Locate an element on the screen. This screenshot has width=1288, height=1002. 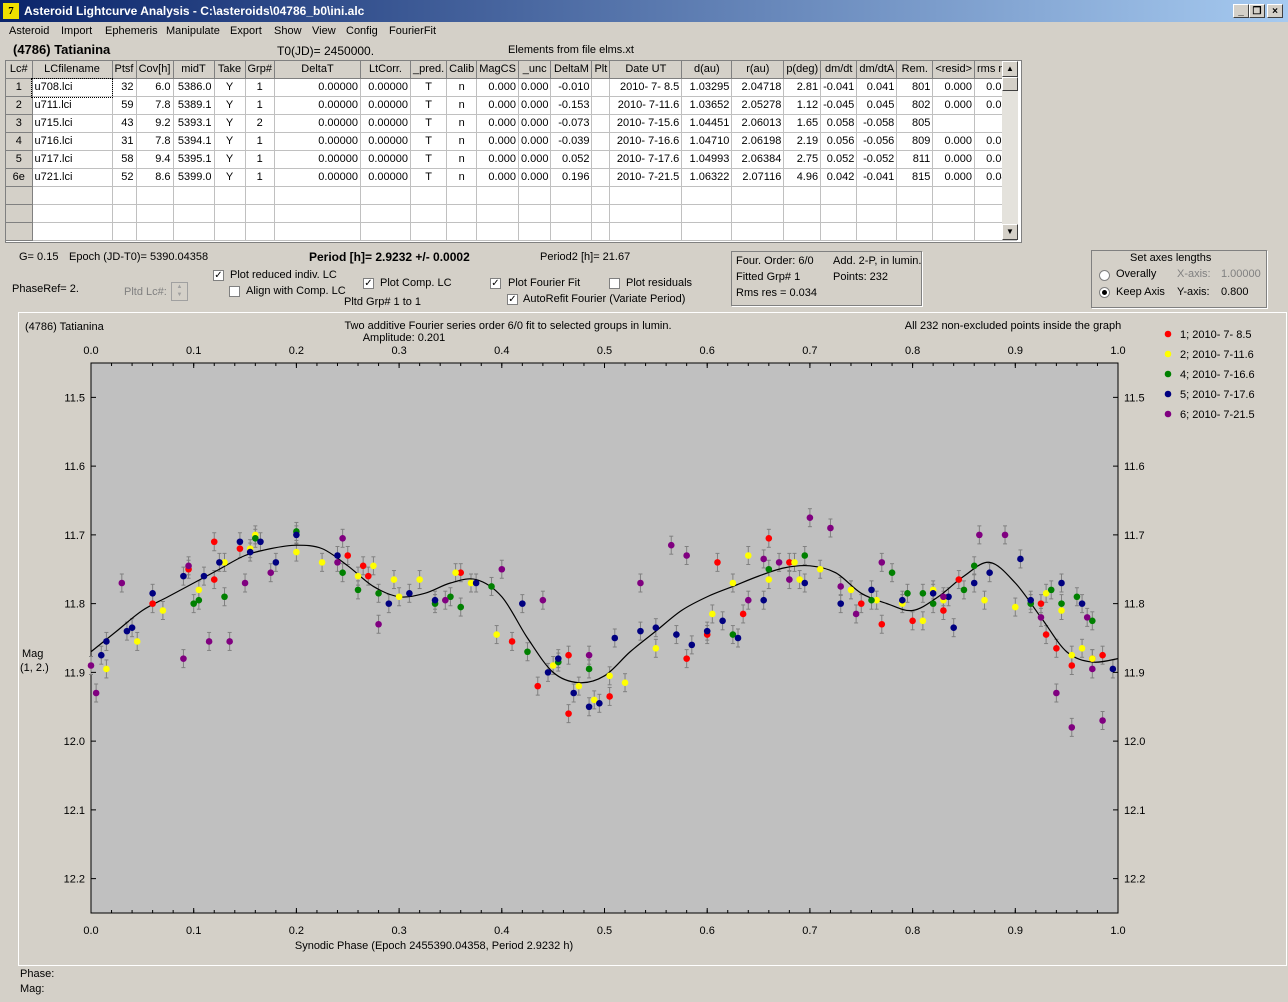
y-tick-label-right: 12.1 is located at coordinates (1134, 811).